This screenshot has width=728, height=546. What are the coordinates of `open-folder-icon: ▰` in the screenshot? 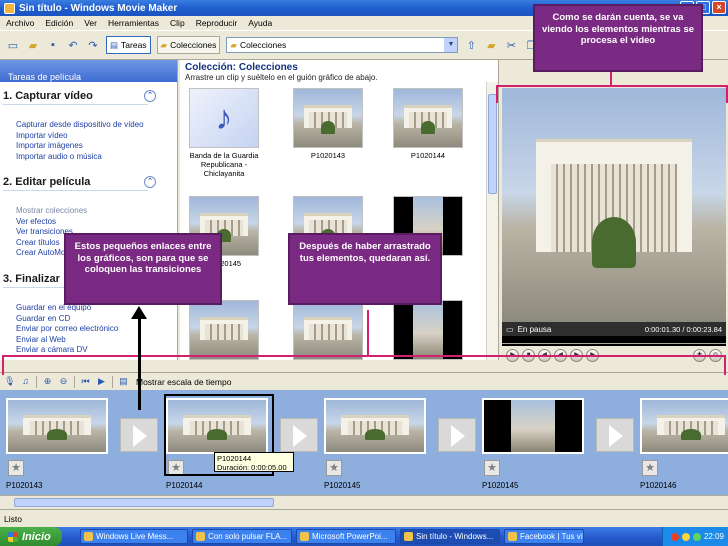 It's located at (33, 45).